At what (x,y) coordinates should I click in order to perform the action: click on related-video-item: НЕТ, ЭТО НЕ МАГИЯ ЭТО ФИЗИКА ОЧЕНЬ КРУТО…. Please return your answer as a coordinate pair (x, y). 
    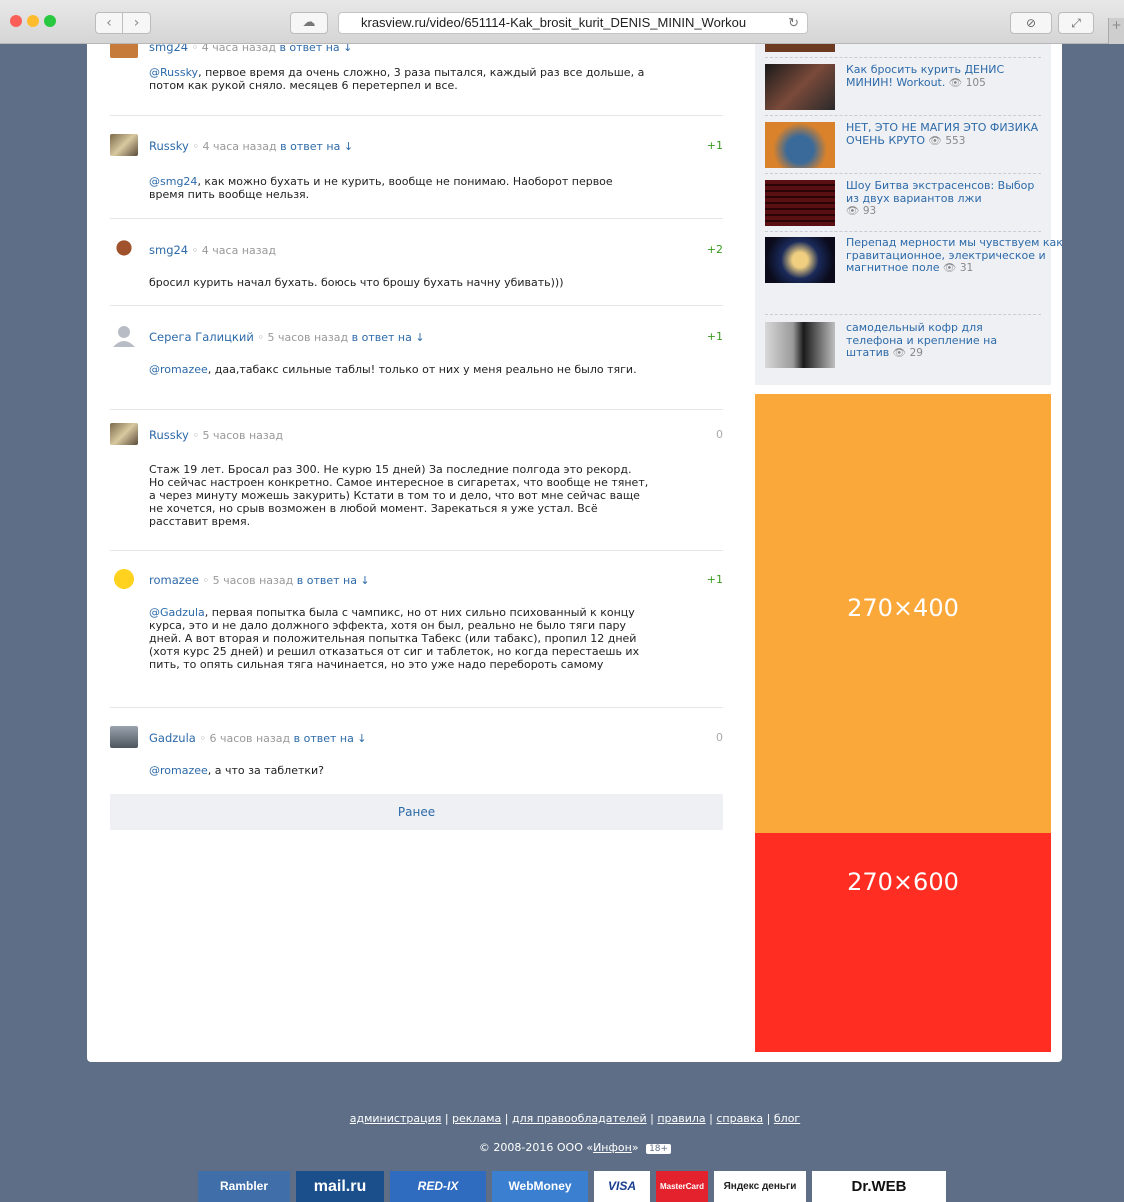
    Looking at the image, I should click on (903, 147).